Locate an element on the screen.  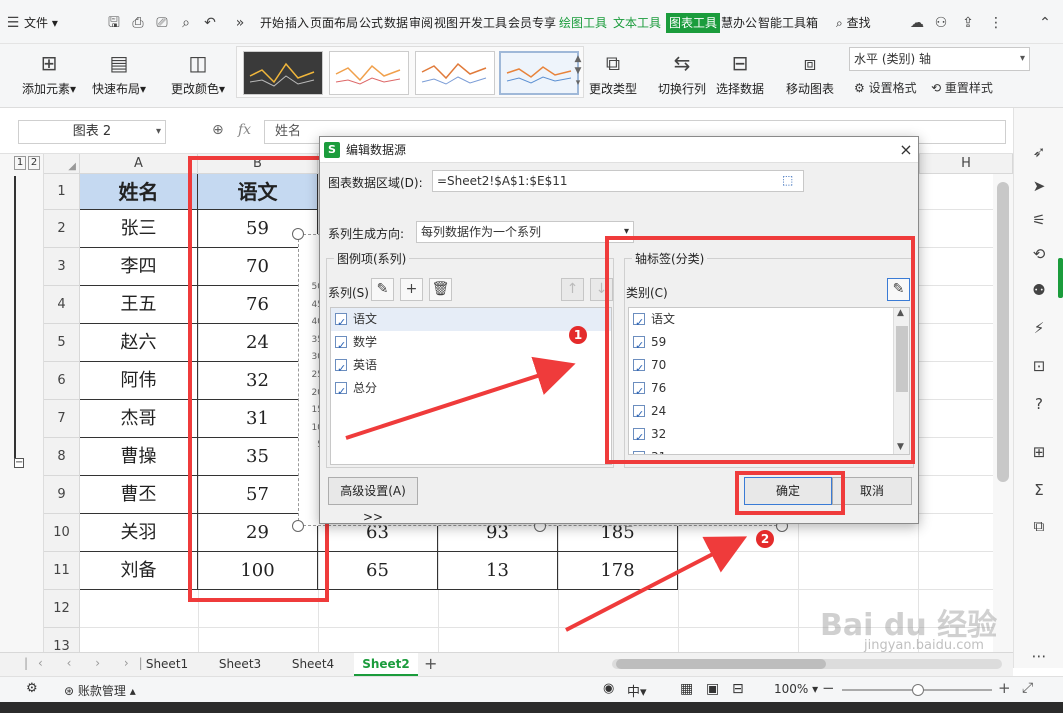
baidu-watermark-url: jingyan.baidu.com is located at coordinates (924, 645).